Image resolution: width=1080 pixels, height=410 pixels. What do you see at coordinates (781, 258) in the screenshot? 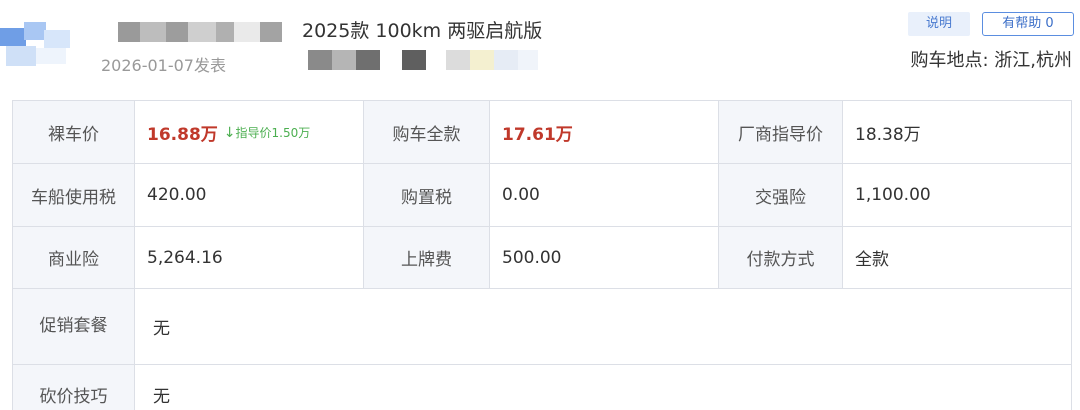
I see `label-payment-method: 付款方式` at bounding box center [781, 258].